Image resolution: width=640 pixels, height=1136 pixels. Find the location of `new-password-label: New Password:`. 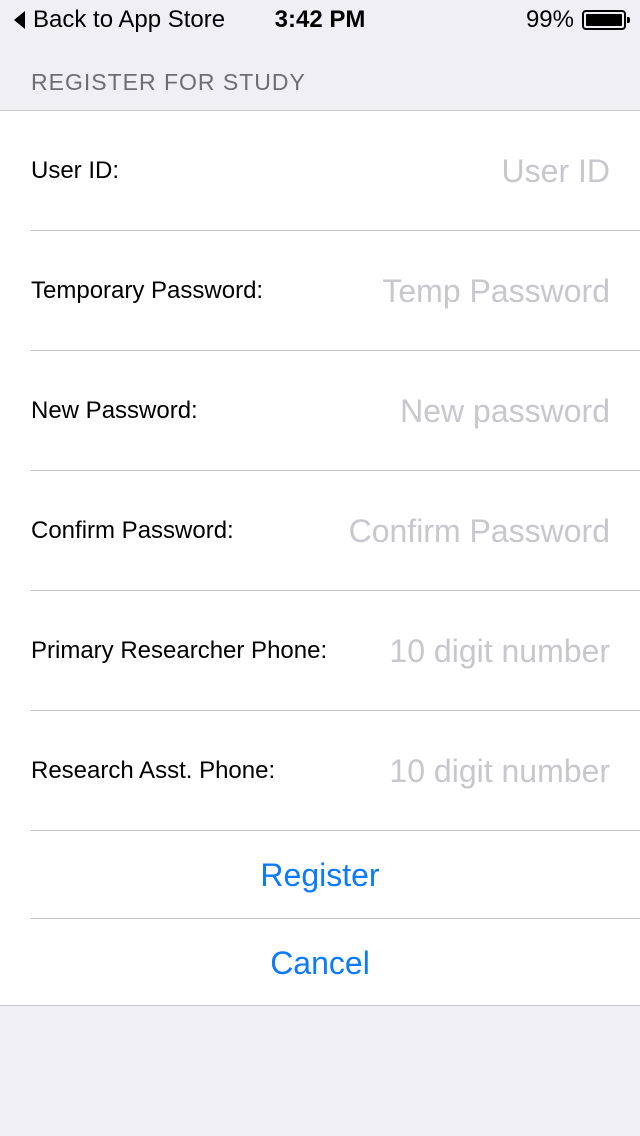

new-password-label: New Password: is located at coordinates (114, 410).